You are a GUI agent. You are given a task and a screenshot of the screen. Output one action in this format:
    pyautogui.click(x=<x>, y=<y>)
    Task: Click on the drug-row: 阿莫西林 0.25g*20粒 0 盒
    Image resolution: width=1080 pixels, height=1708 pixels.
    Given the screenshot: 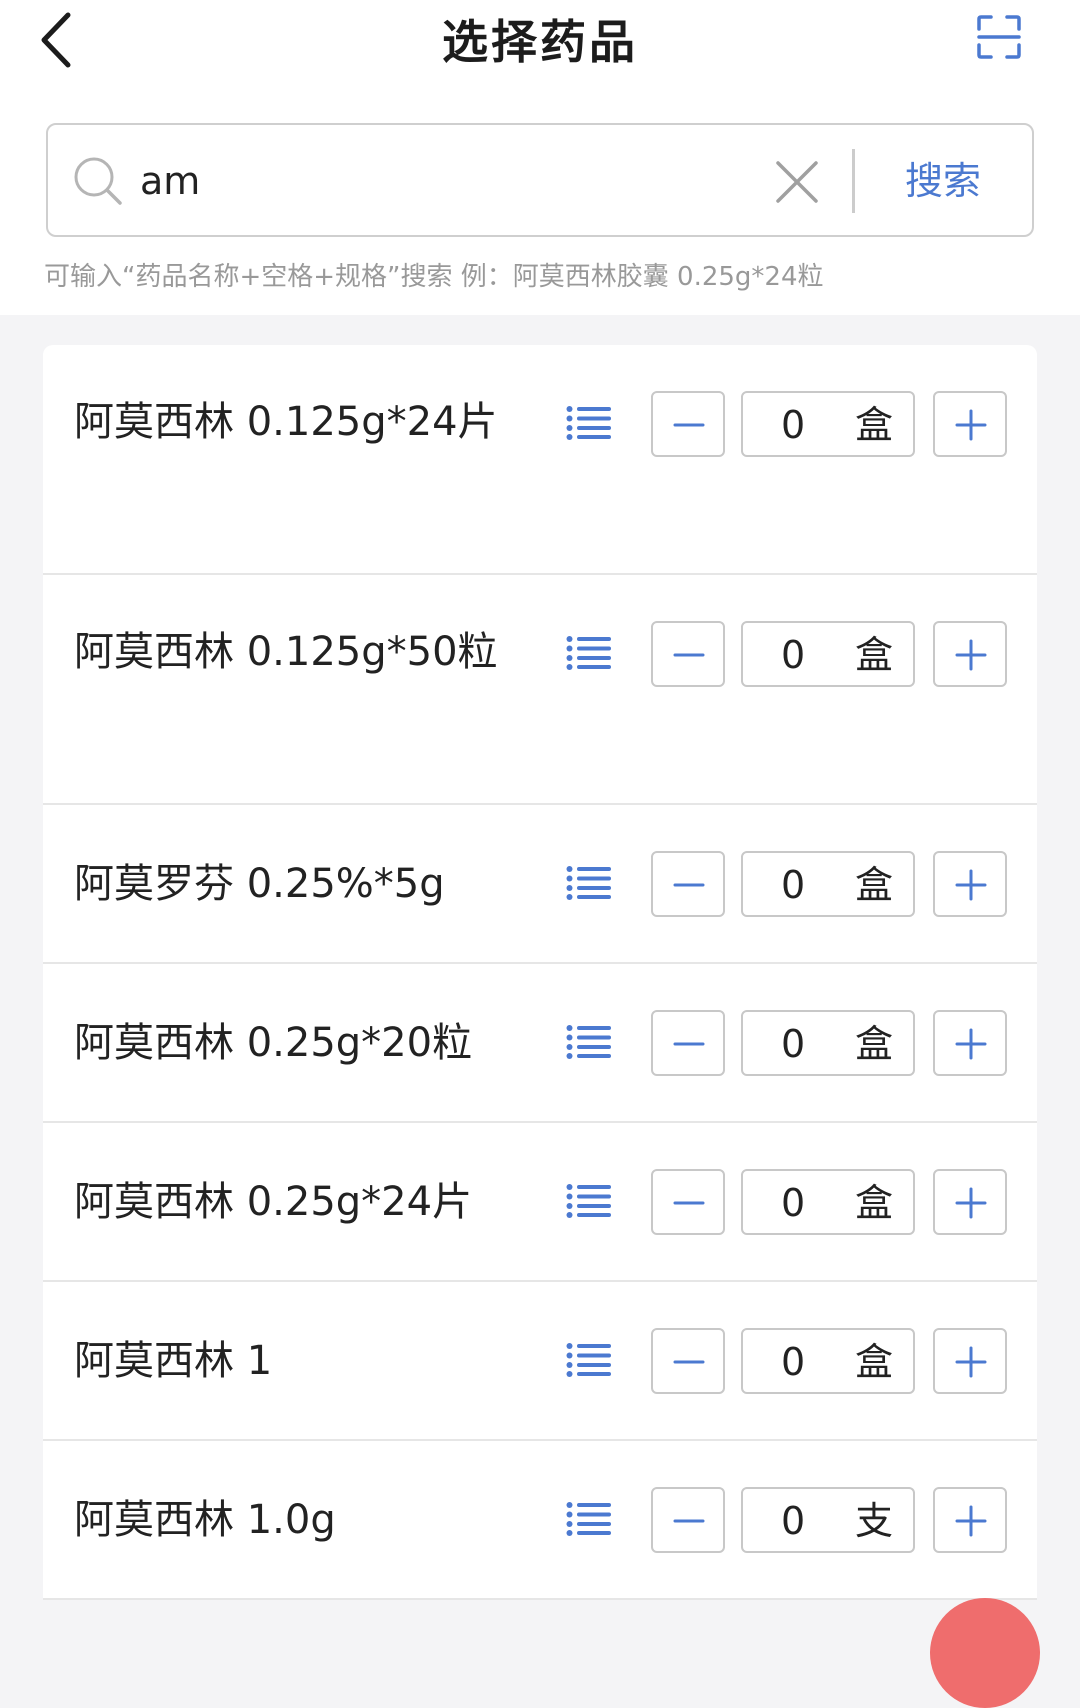 What is the action you would take?
    pyautogui.click(x=540, y=1043)
    